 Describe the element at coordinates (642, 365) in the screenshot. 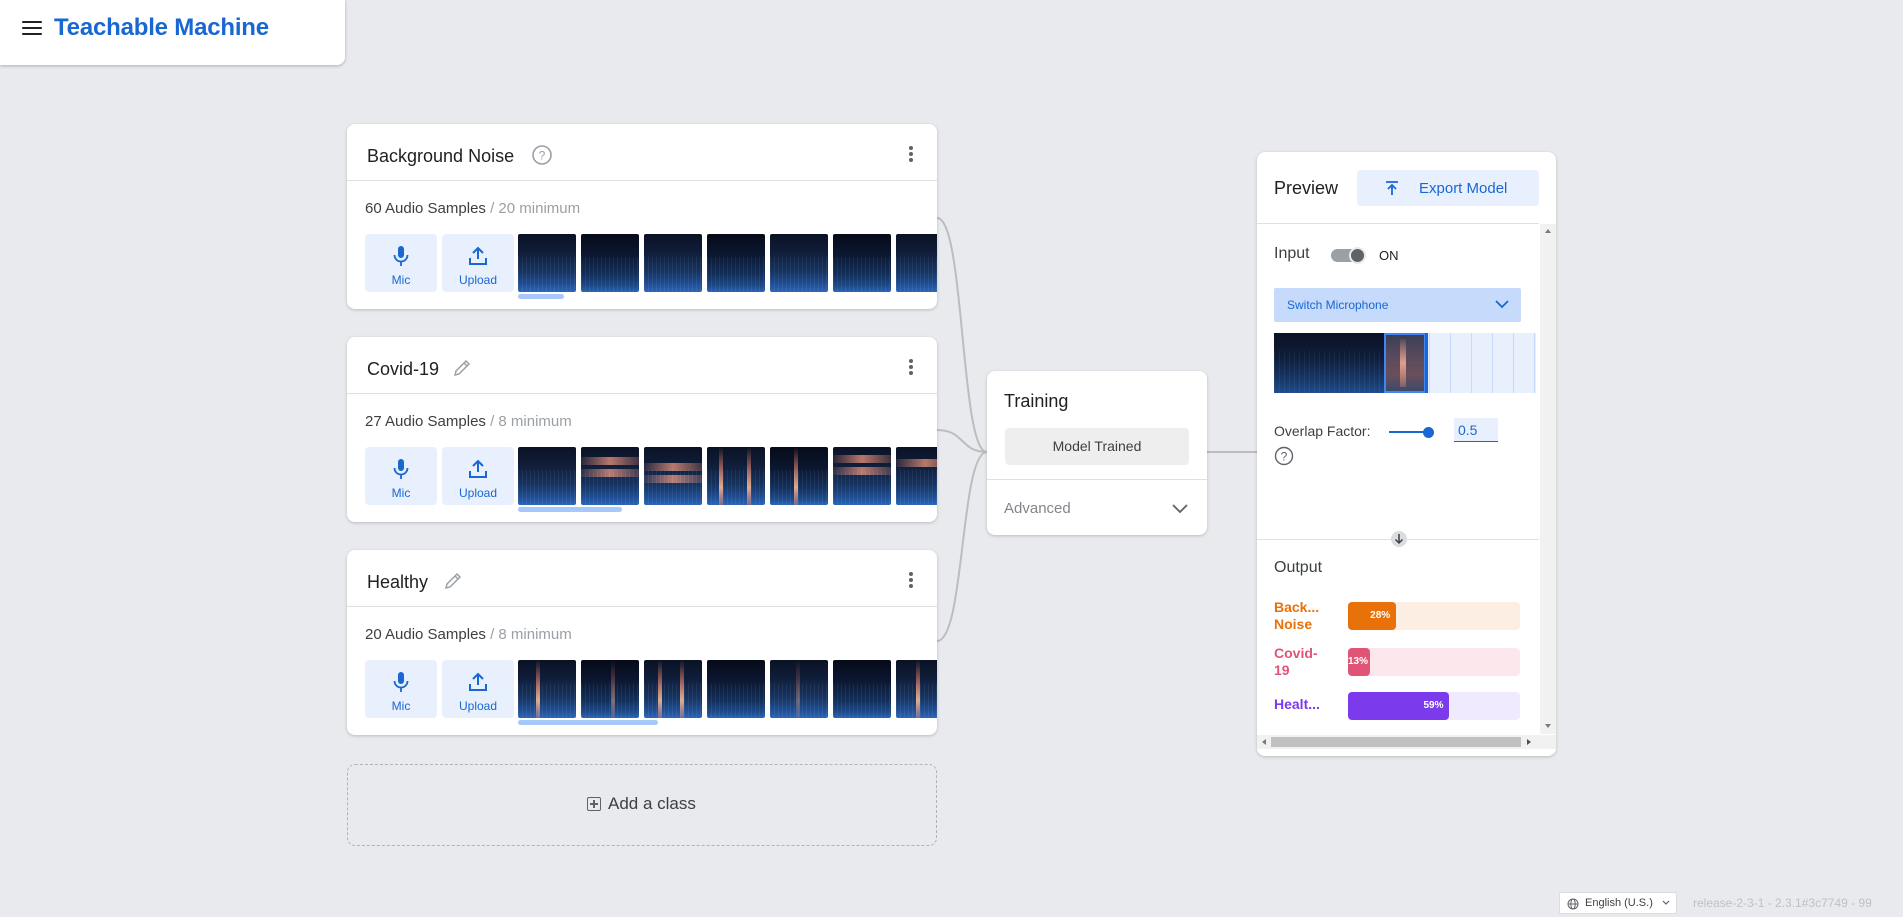

I see `class-card-header: Covid-19` at that location.